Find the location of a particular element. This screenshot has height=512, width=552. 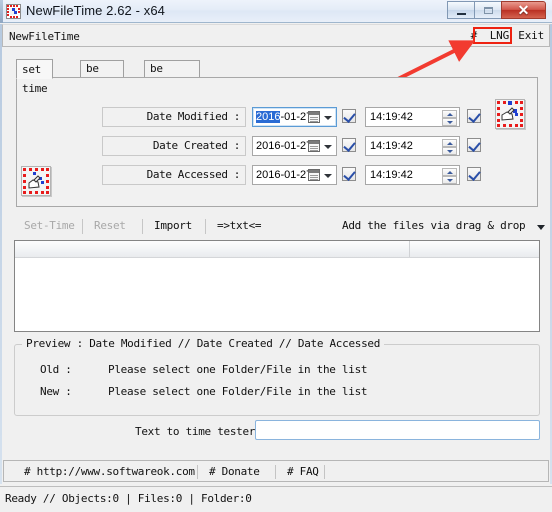

set-time-button: Set-Time is located at coordinates (49, 226).